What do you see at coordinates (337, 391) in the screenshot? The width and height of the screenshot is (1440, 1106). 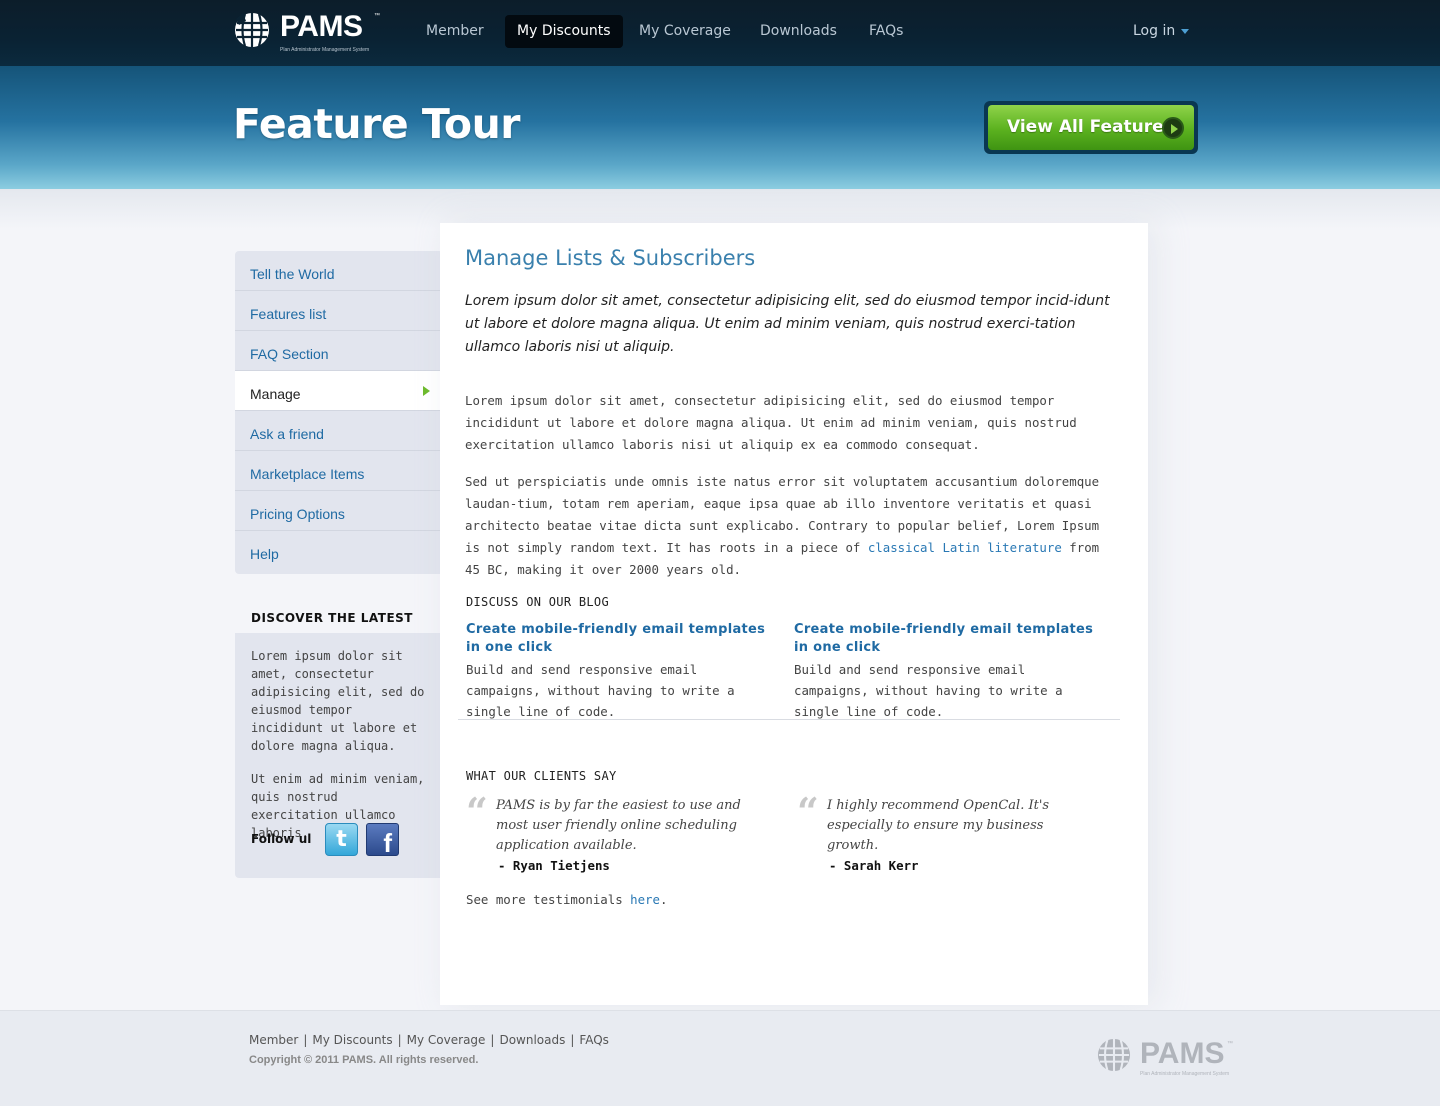 I see `sidebar-item-manage: Manage` at bounding box center [337, 391].